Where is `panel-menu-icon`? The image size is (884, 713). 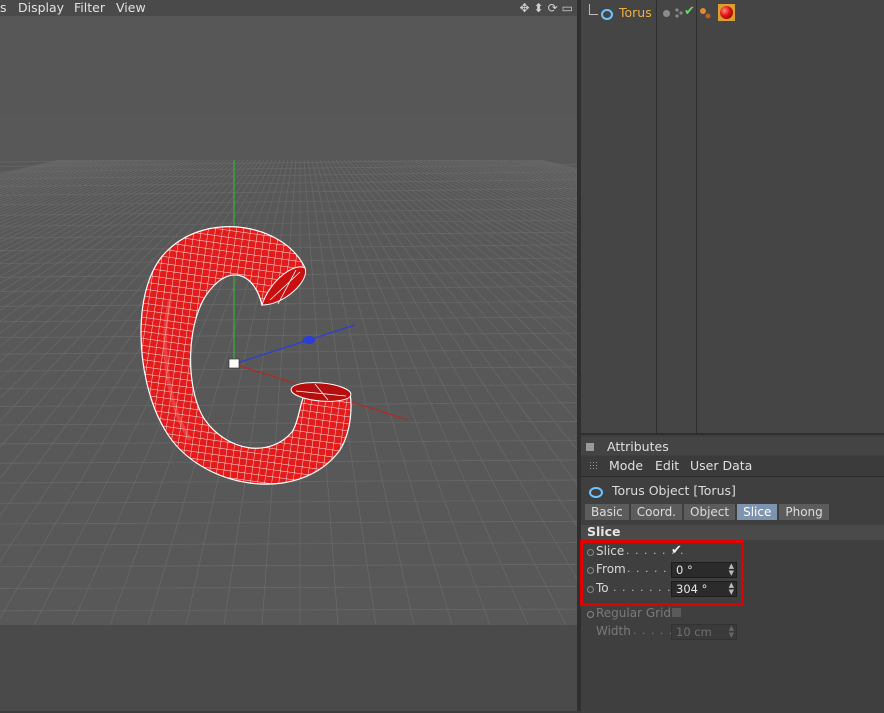
panel-menu-icon is located at coordinates (590, 447).